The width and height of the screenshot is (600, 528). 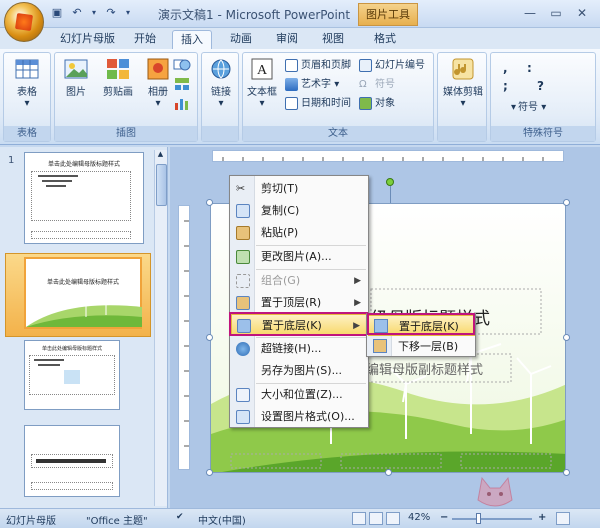 I want to click on media-clip-button: 媒体剪辑 ▾, so click(x=463, y=83).